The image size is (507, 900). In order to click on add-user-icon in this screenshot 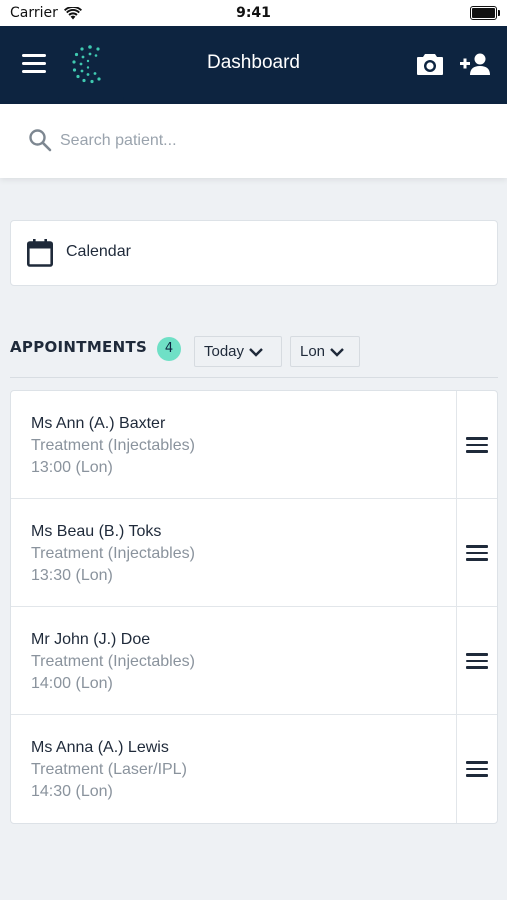, I will do `click(476, 64)`.